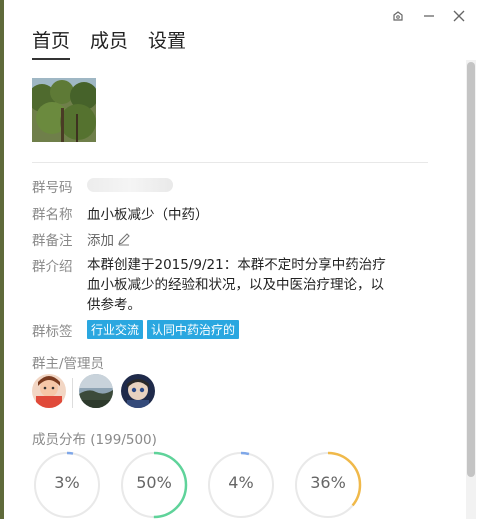 This screenshot has height=524, width=479. I want to click on scrollbar-thumb, so click(471, 269).